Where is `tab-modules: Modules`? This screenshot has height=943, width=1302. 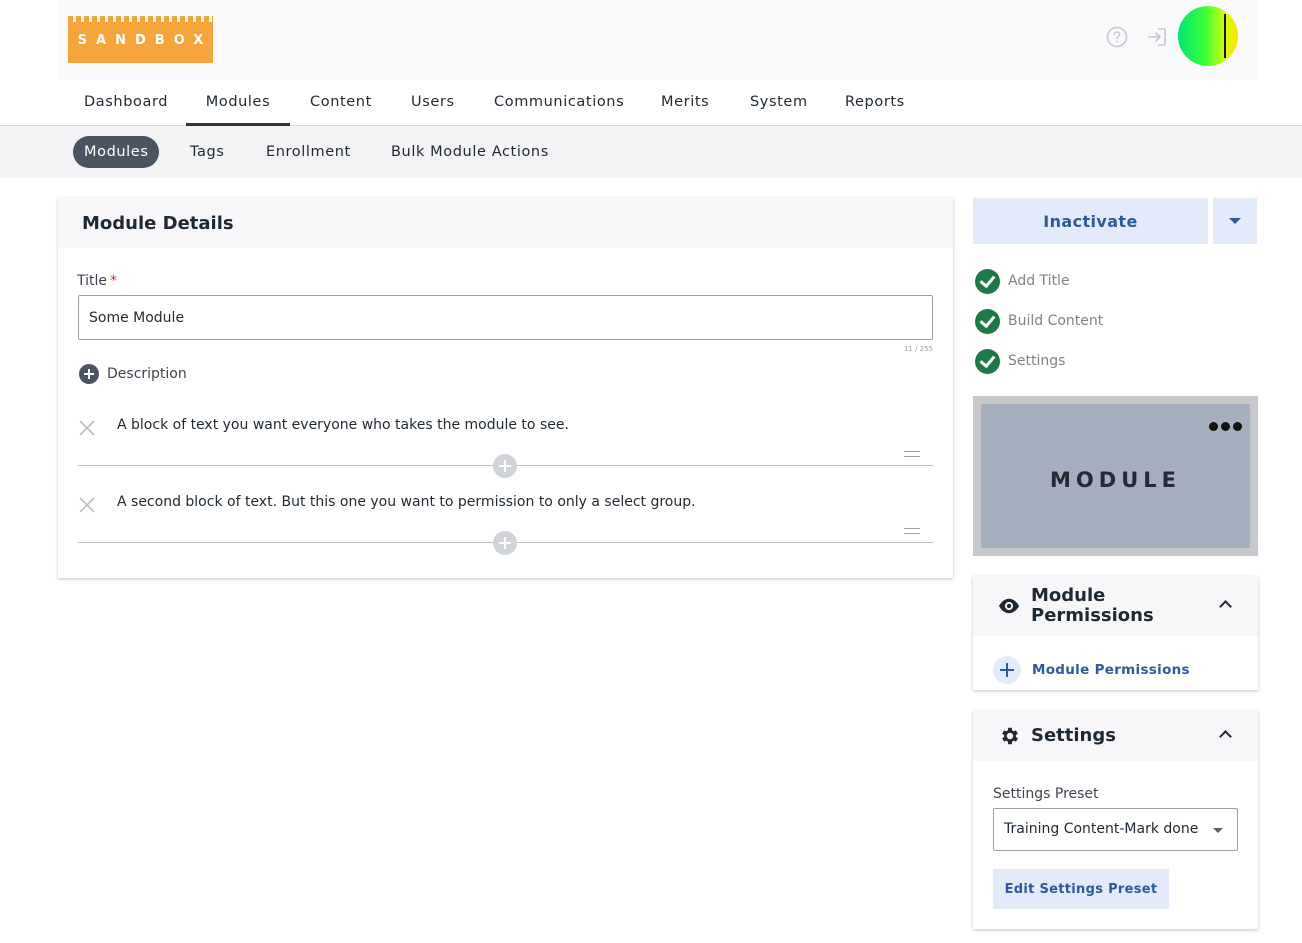
tab-modules: Modules is located at coordinates (238, 103).